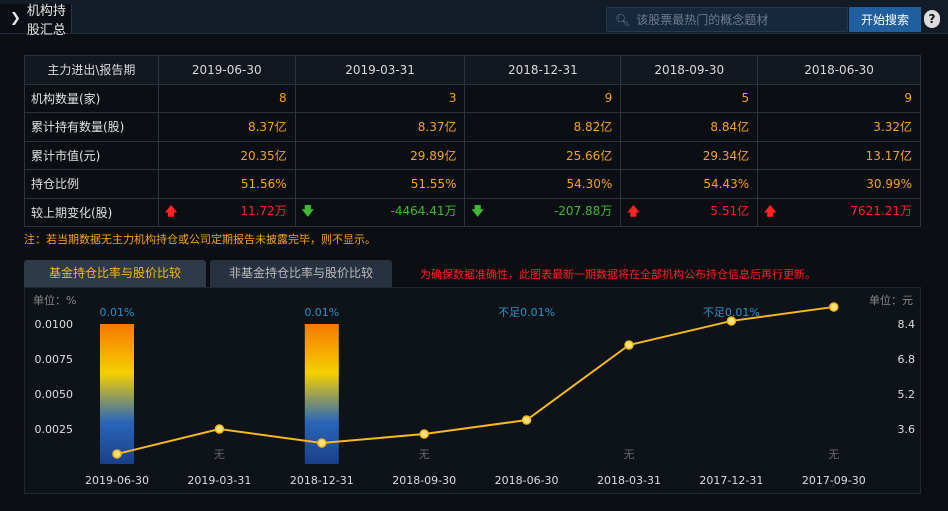 The image size is (948, 511). Describe the element at coordinates (91, 98) in the screenshot. I see `row-label: 机构数量(家)` at that location.